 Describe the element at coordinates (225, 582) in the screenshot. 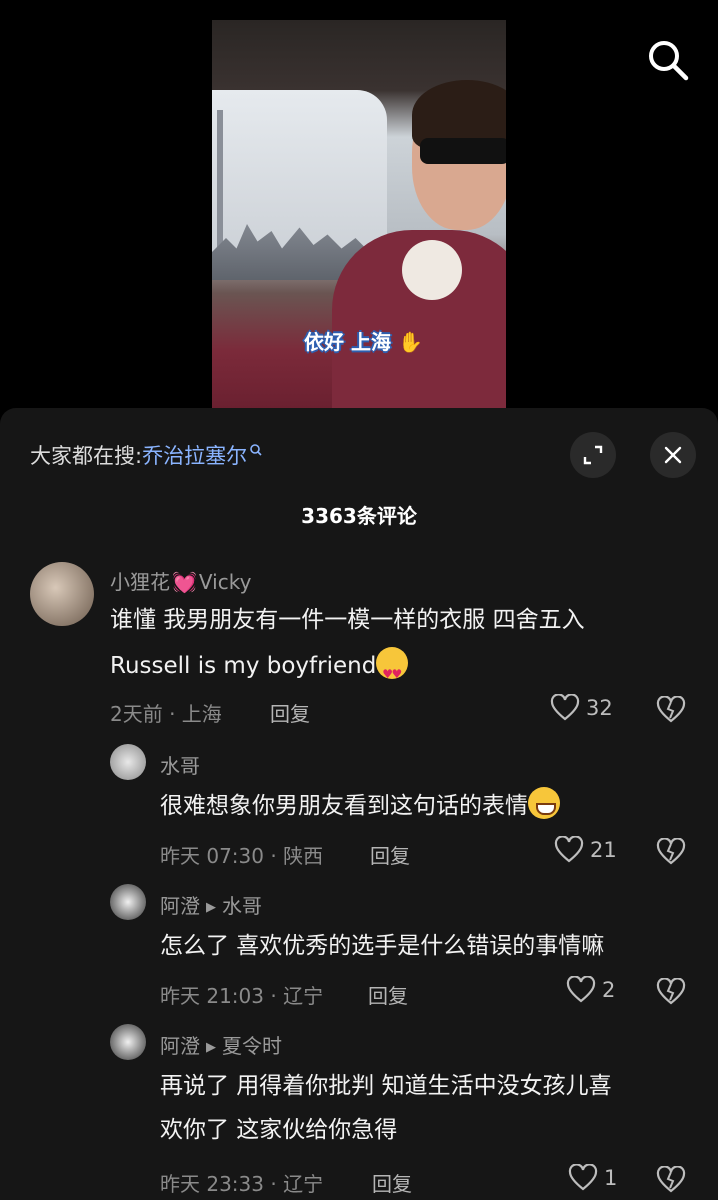

I see `username-part: Vicky` at that location.